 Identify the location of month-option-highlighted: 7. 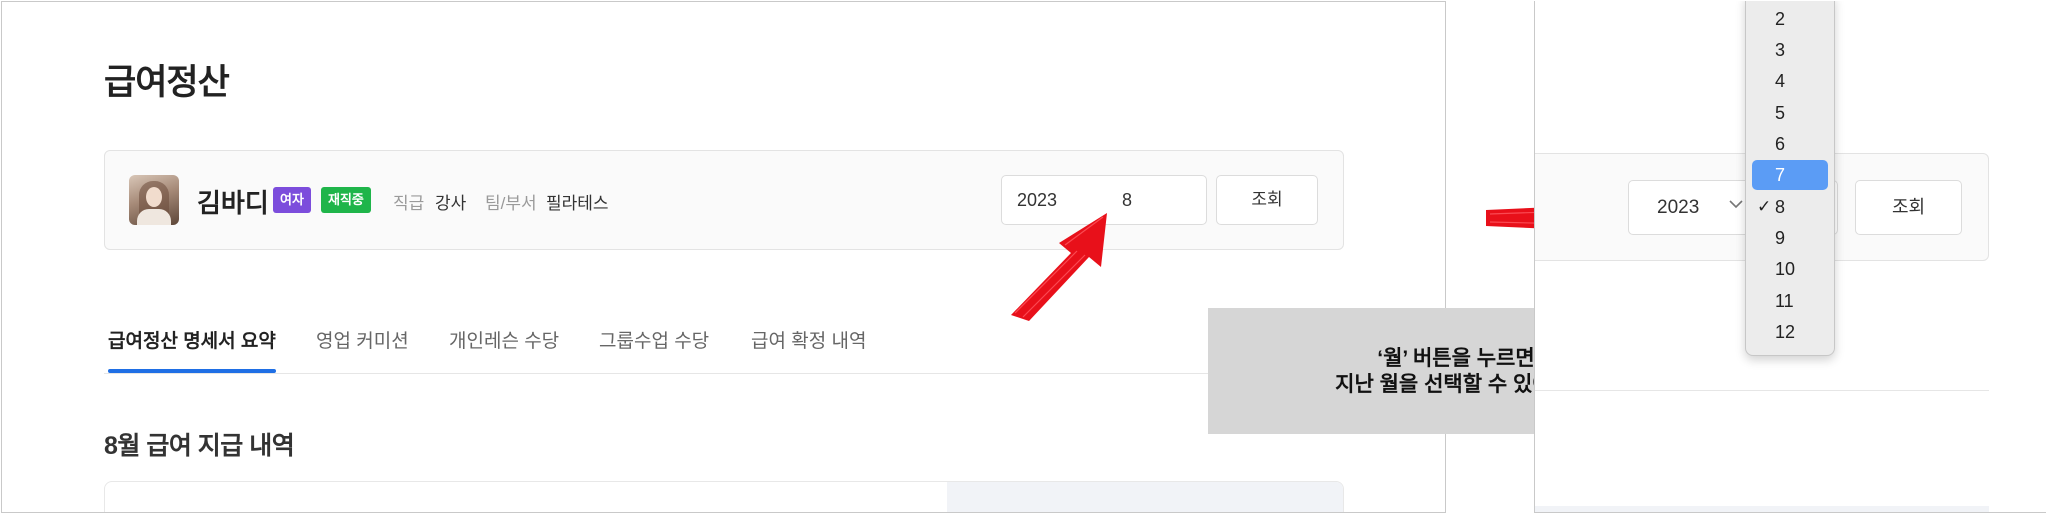
(1790, 175).